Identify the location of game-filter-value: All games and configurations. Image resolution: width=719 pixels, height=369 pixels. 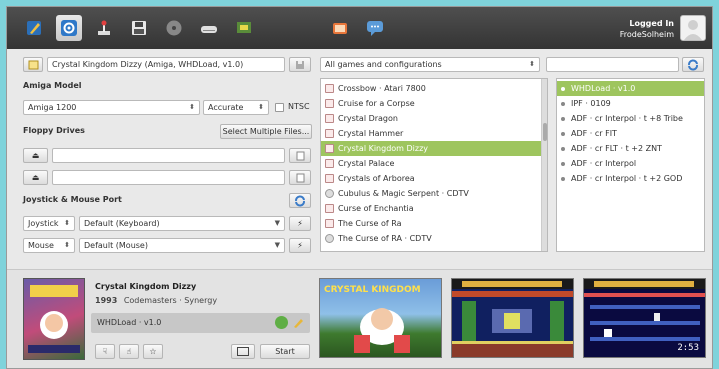
(383, 64).